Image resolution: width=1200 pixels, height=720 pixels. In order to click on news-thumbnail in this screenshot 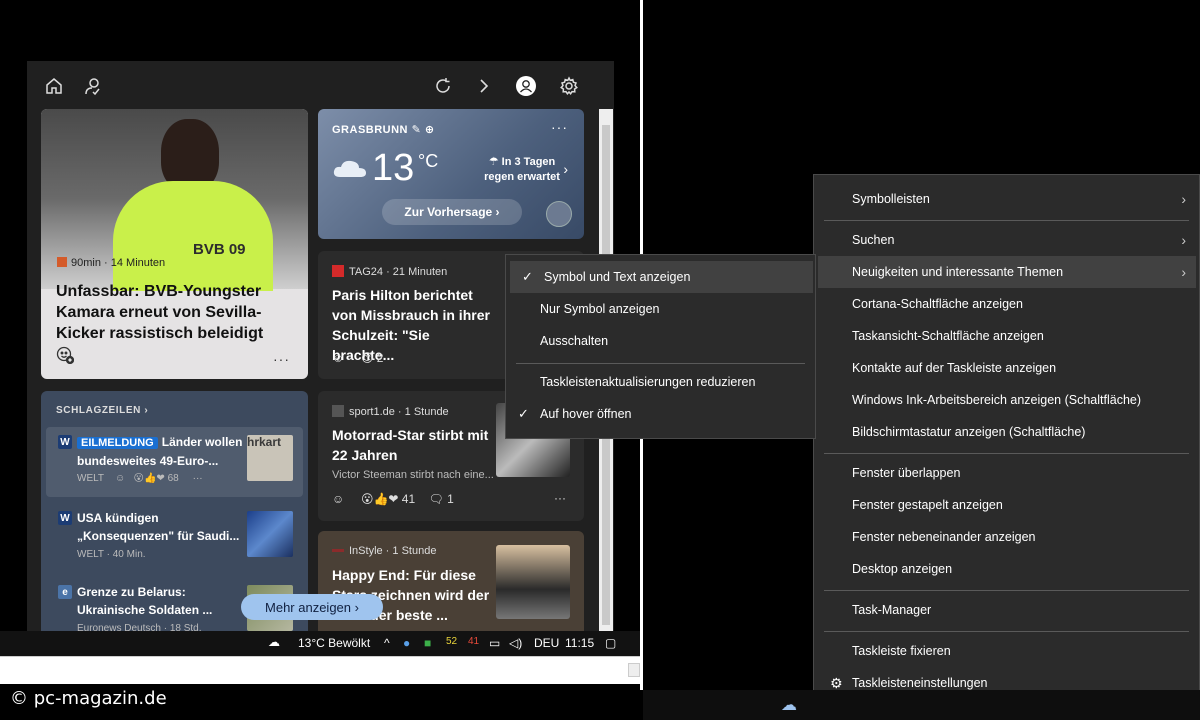, I will do `click(533, 582)`.